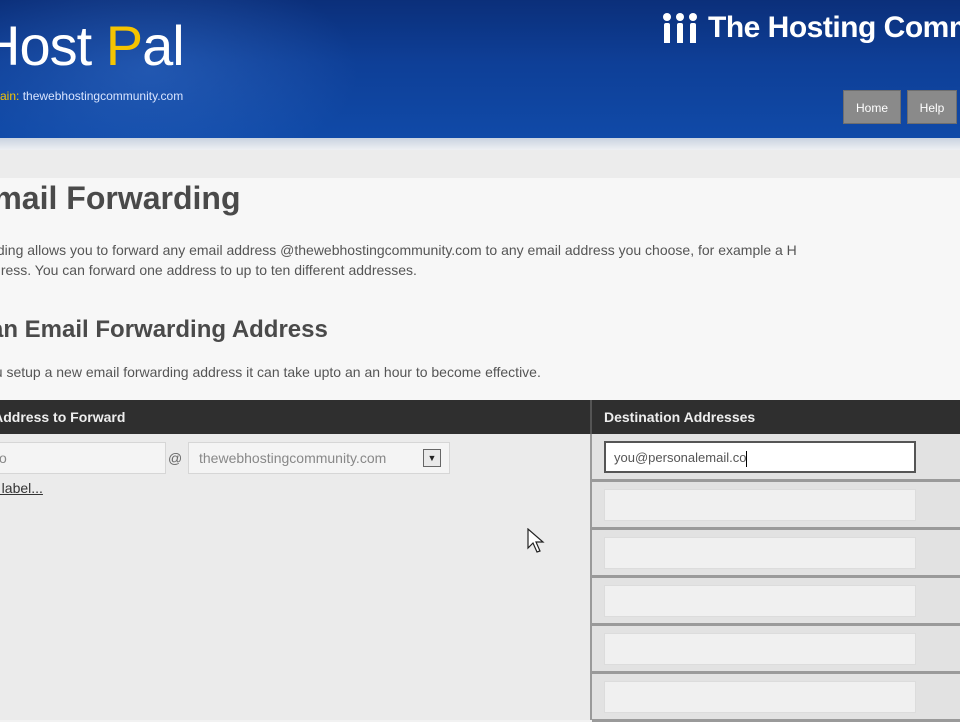 This screenshot has height=722, width=960. Describe the element at coordinates (760, 457) in the screenshot. I see `destination-address-input: you@personalemail.co` at that location.